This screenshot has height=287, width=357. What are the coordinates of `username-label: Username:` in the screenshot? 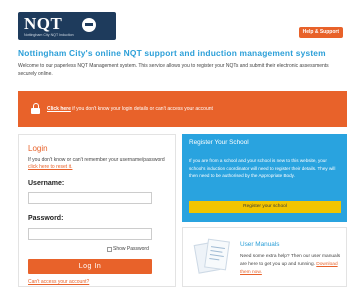 It's located at (46, 183).